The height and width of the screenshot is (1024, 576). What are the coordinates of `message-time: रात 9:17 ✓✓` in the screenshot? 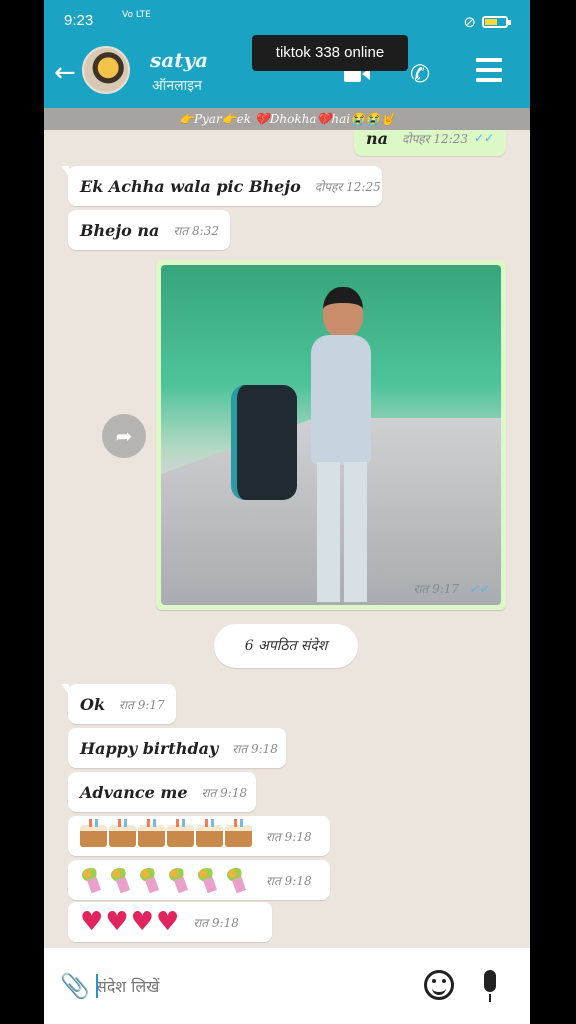 It's located at (451, 588).